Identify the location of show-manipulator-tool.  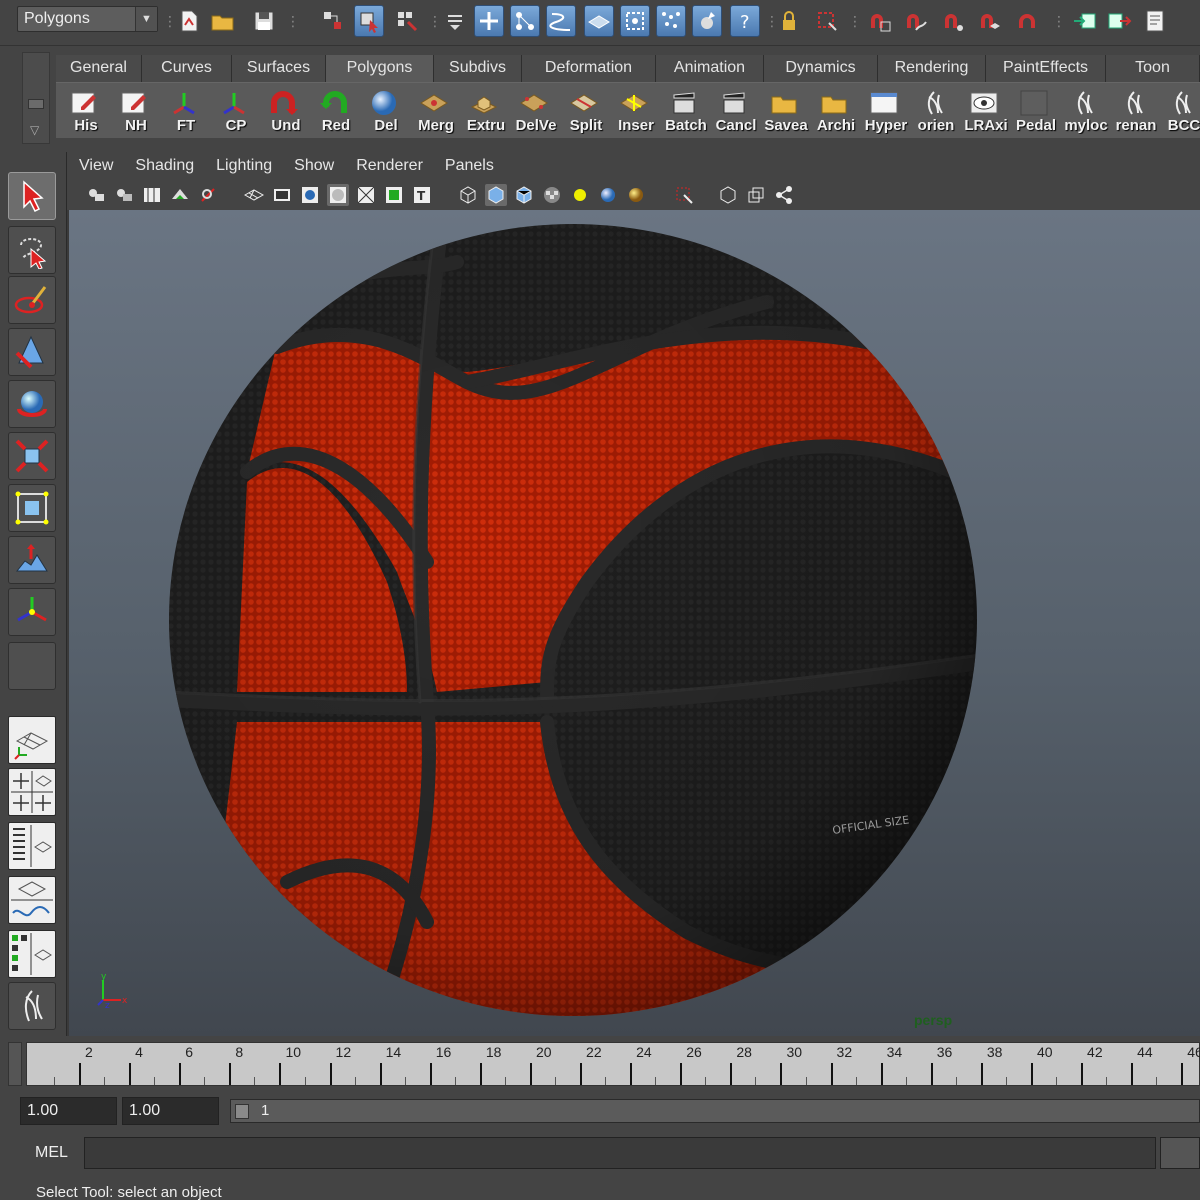
(32, 612).